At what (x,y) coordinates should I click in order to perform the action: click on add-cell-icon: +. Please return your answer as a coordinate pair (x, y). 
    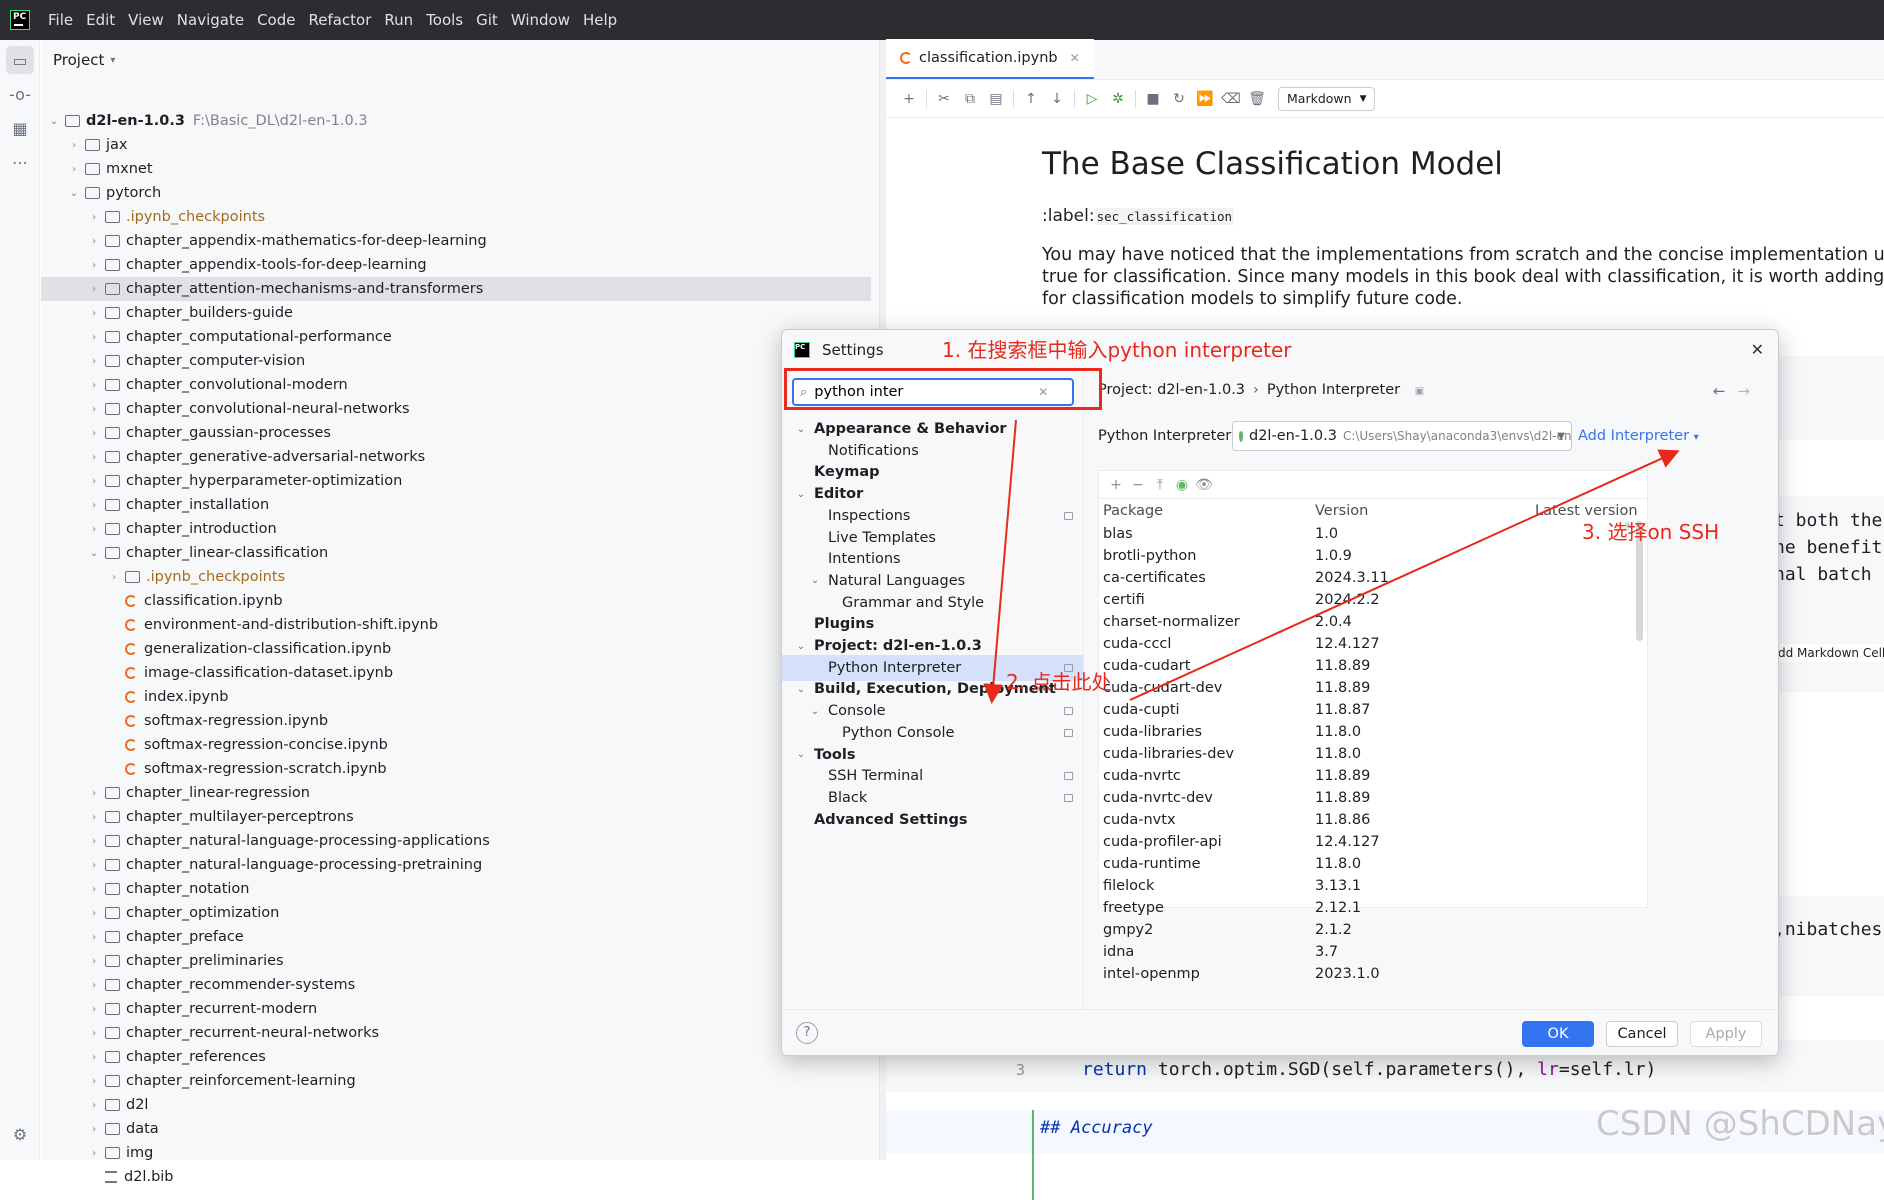
    Looking at the image, I should click on (909, 99).